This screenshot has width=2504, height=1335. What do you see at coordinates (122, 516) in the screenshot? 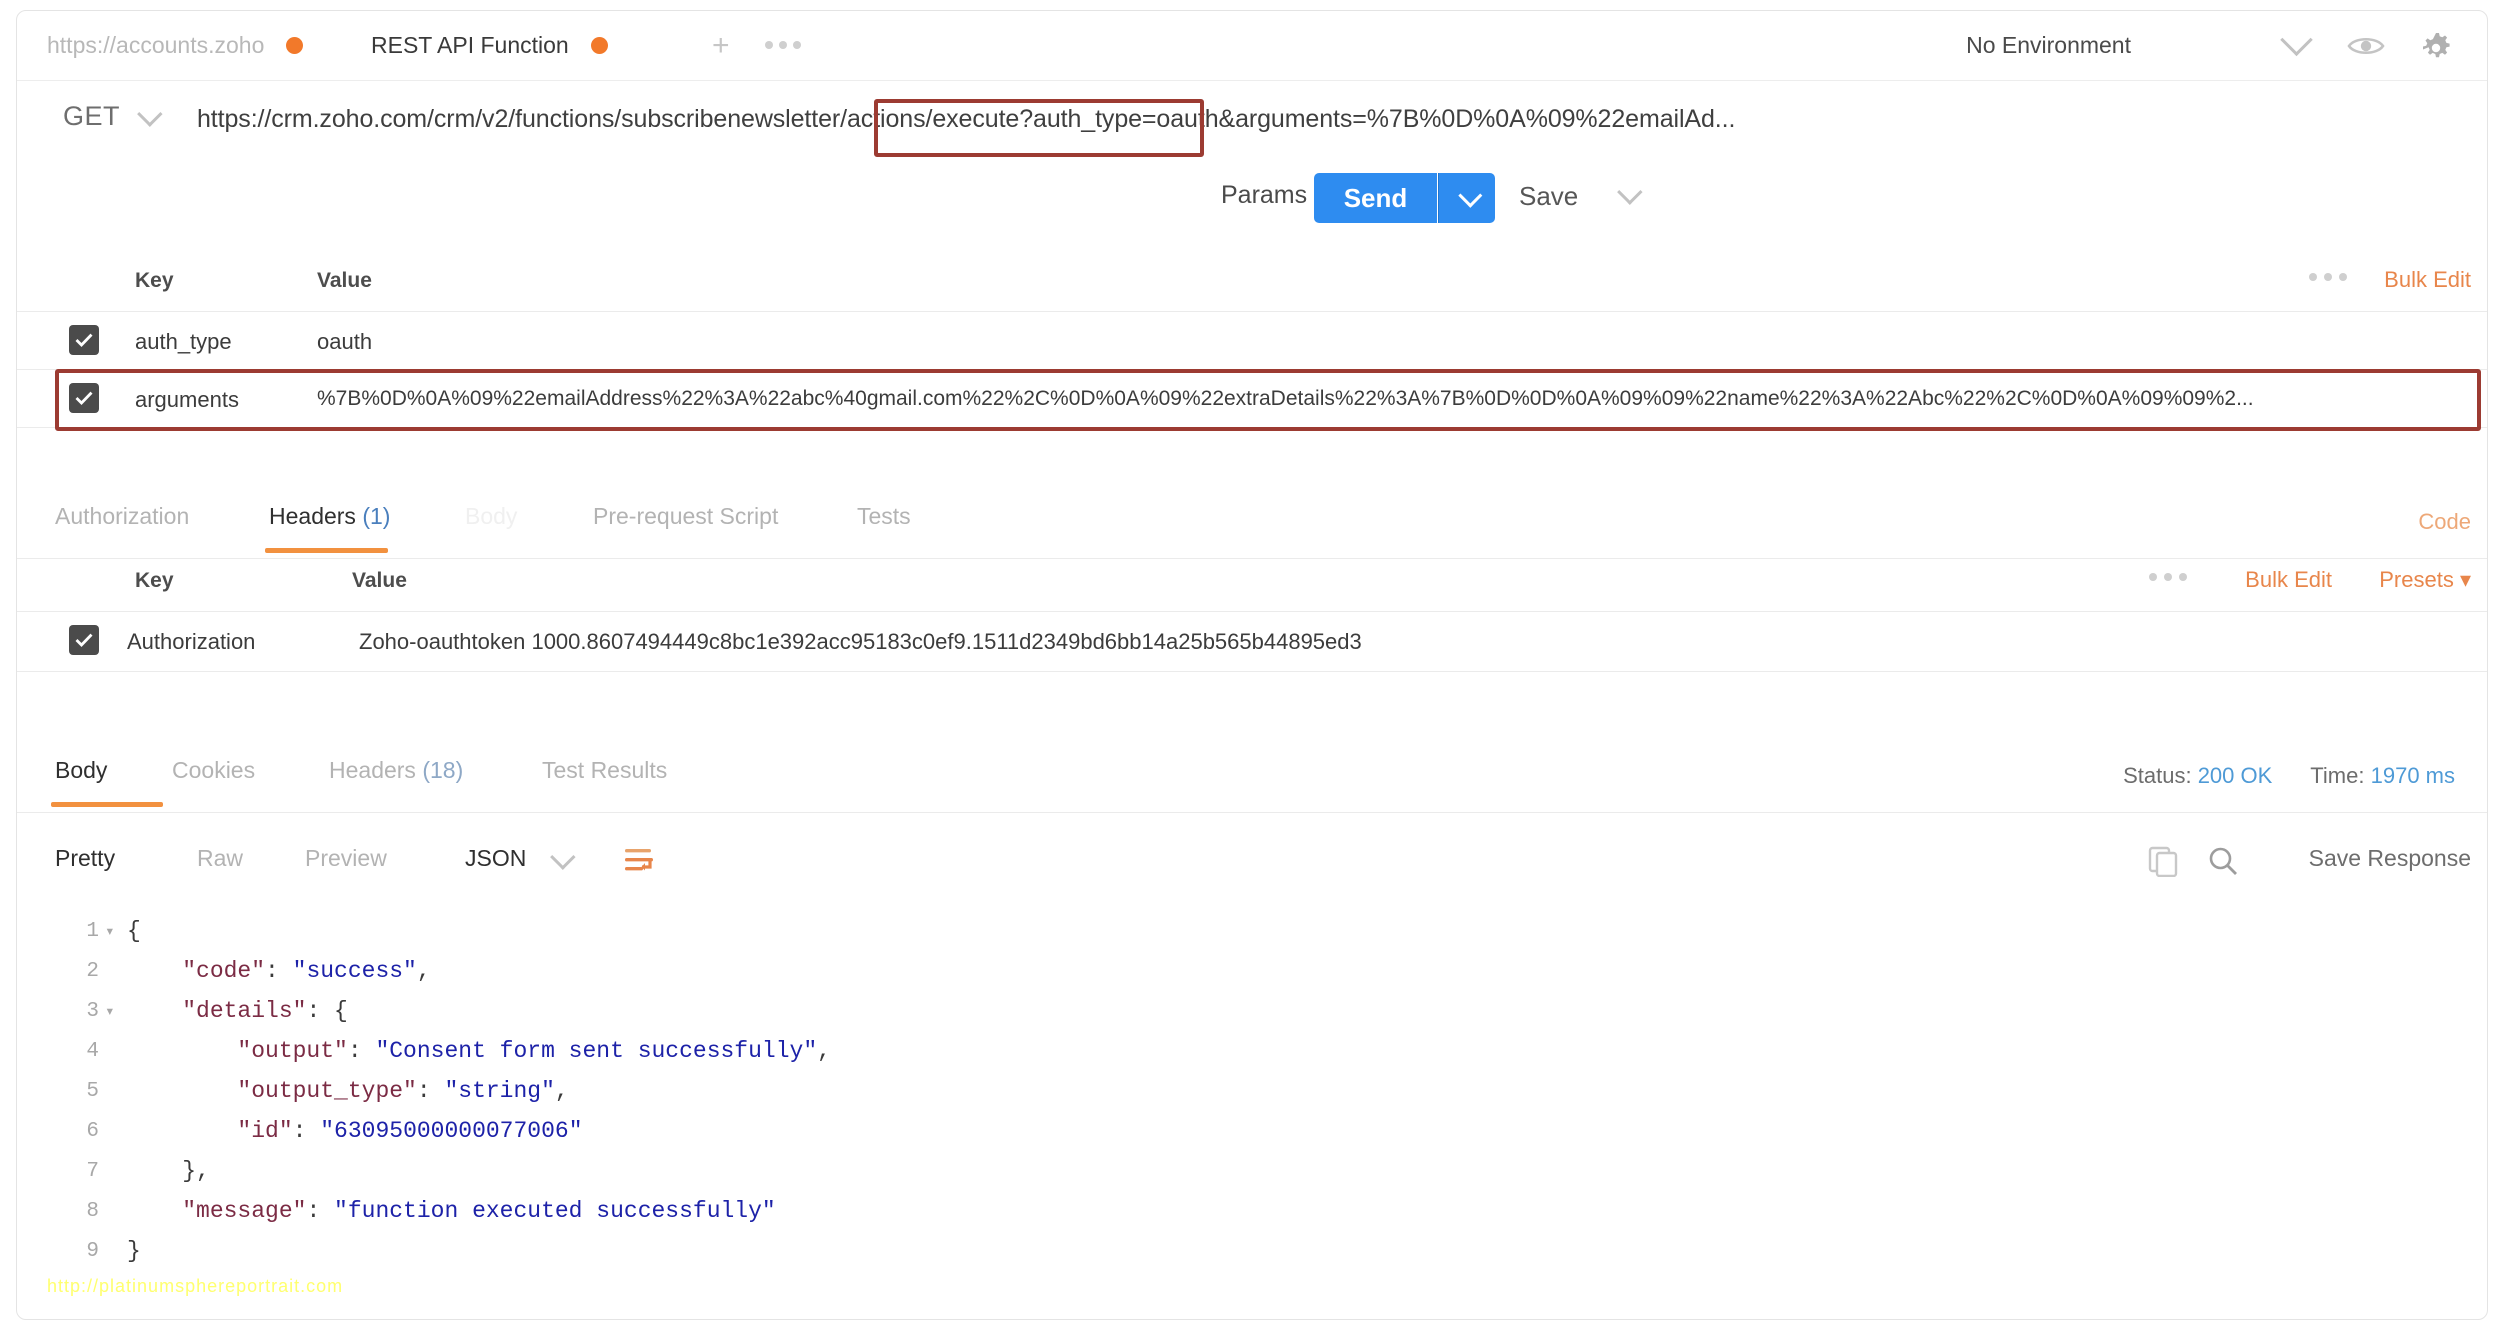
I see `tab-authorization: Authorization` at bounding box center [122, 516].